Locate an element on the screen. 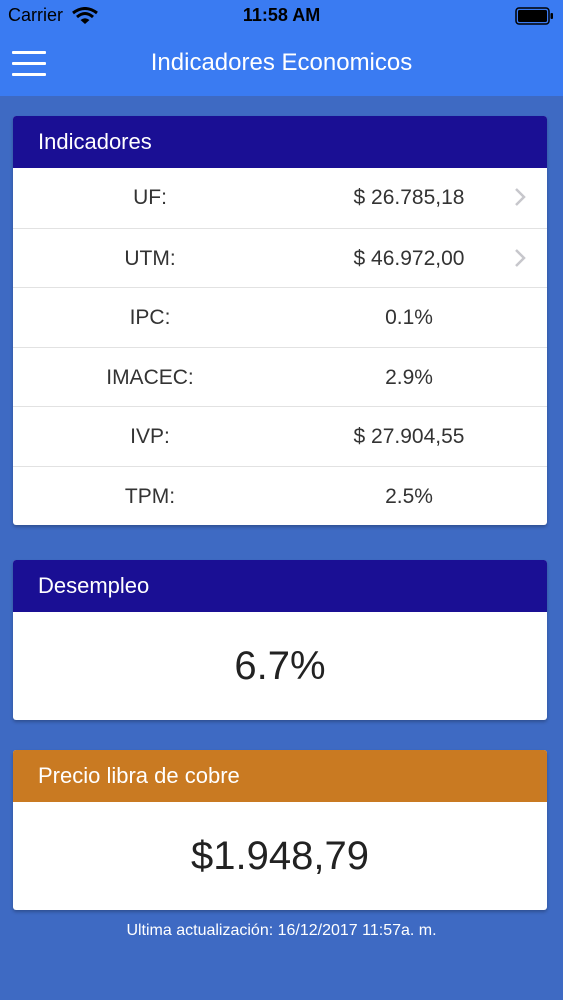 This screenshot has width=563, height=1000. indicator-value: $ 46.972,00 is located at coordinates (409, 258).